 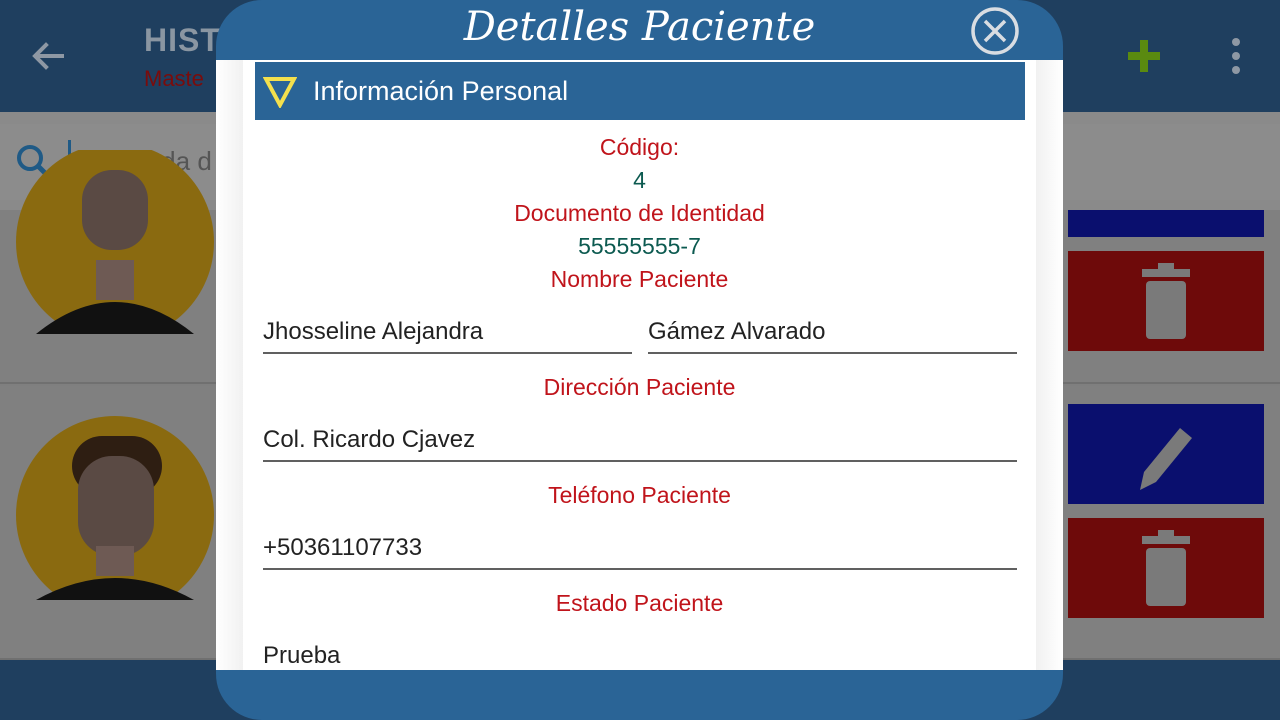 What do you see at coordinates (639, 213) in the screenshot?
I see `document-label: Documento de Identidad` at bounding box center [639, 213].